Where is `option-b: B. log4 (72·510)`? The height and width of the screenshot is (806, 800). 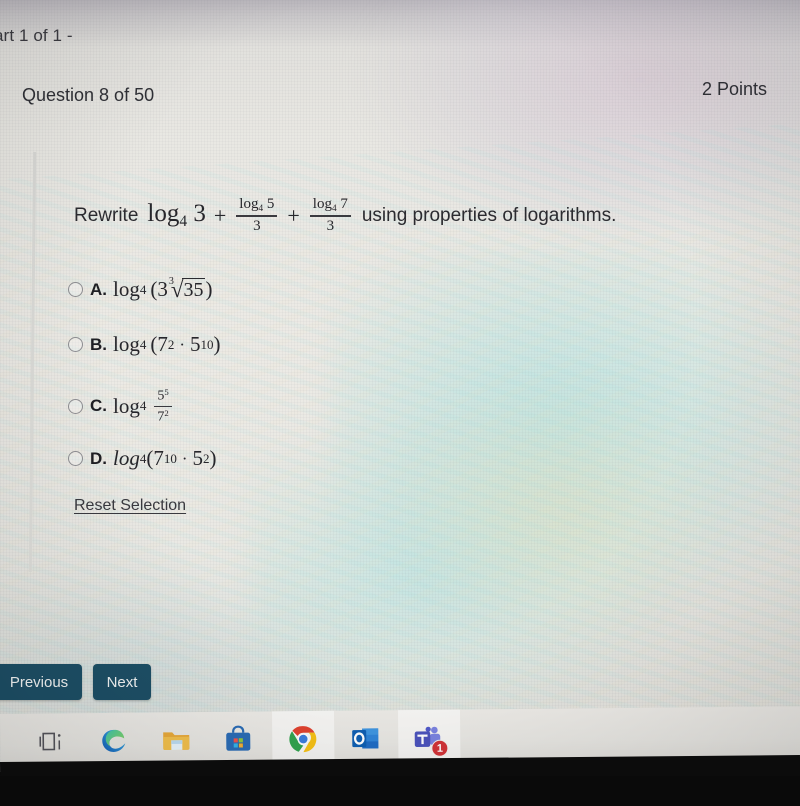
option-b: B. log4 (72·510) is located at coordinates (144, 344).